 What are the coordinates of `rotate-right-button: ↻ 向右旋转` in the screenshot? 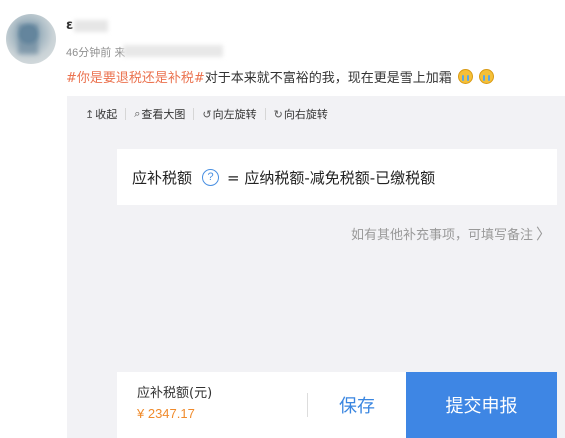 It's located at (301, 114).